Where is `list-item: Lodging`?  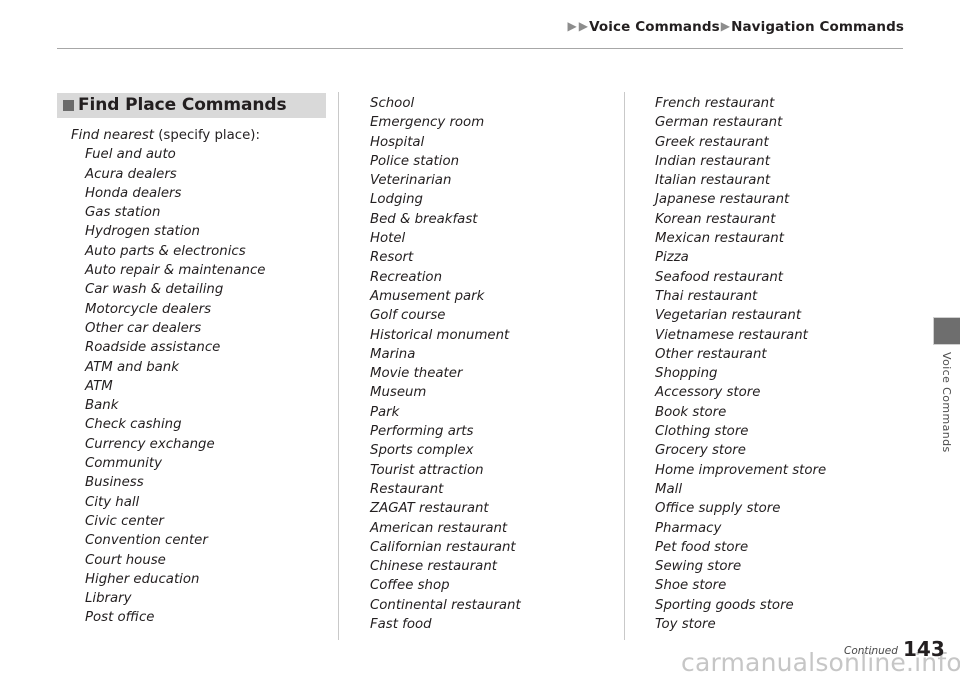 list-item: Lodging is located at coordinates (396, 200).